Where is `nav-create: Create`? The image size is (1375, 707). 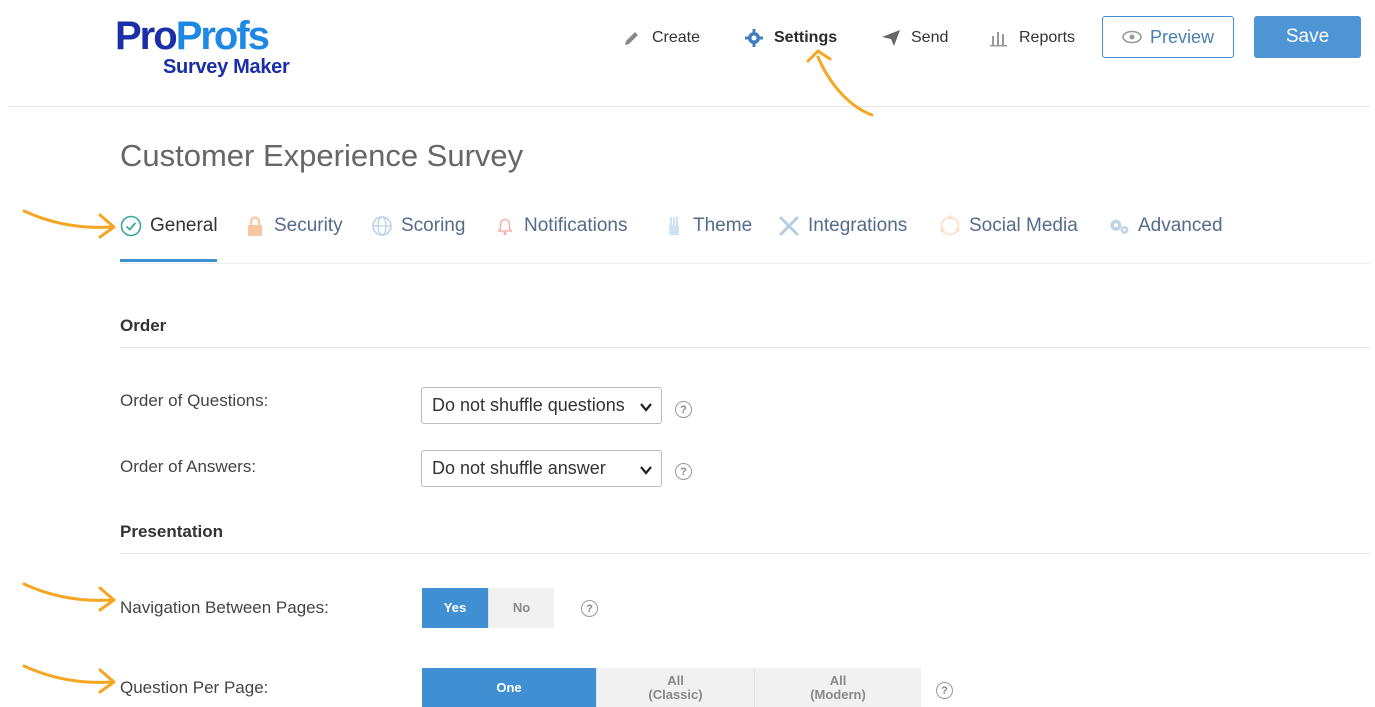
nav-create: Create is located at coordinates (661, 38).